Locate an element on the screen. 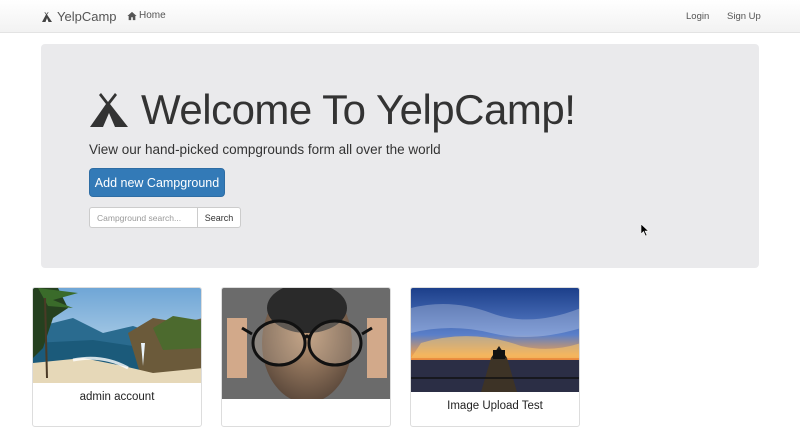 Image resolution: width=800 pixels, height=427 pixels. search-button: Search is located at coordinates (219, 217).